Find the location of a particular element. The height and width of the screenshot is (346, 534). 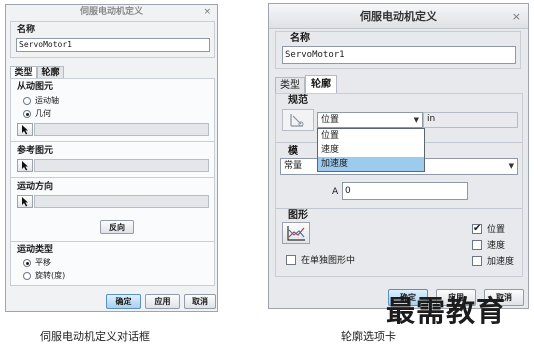

dropdown-item-position: 位置 is located at coordinates (371, 136).